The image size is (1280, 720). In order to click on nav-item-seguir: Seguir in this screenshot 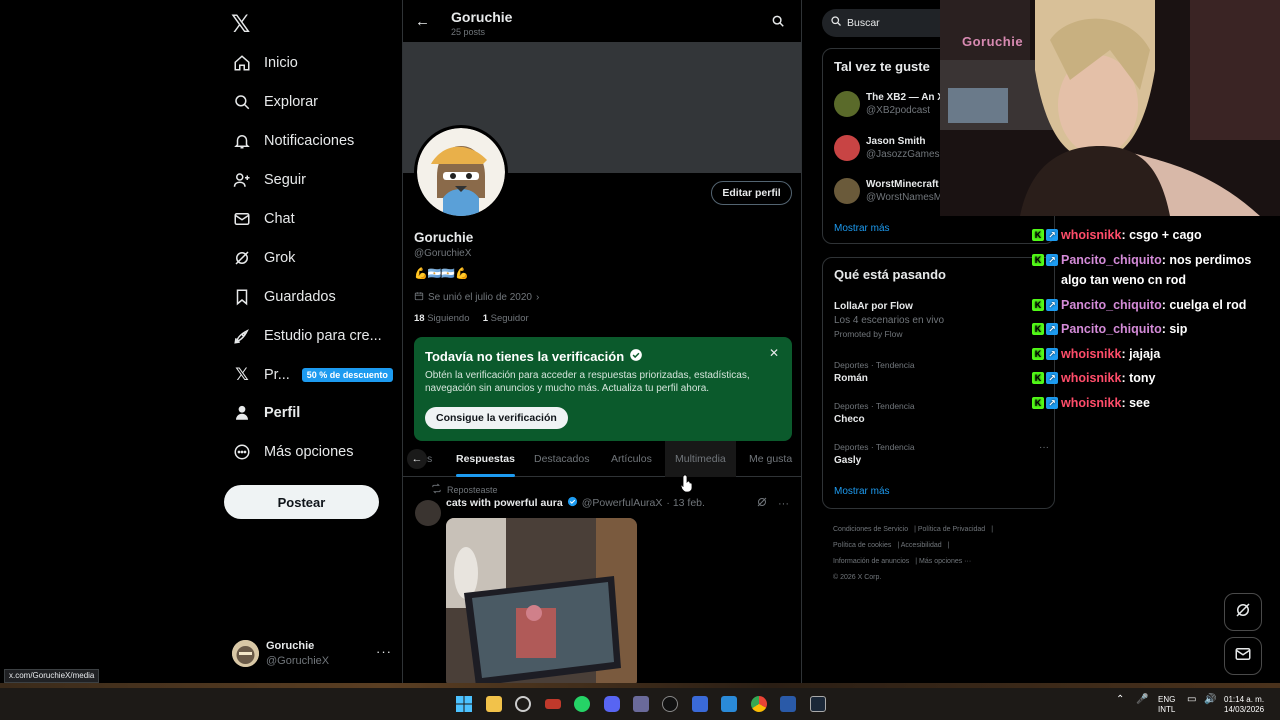, I will do `click(269, 180)`.